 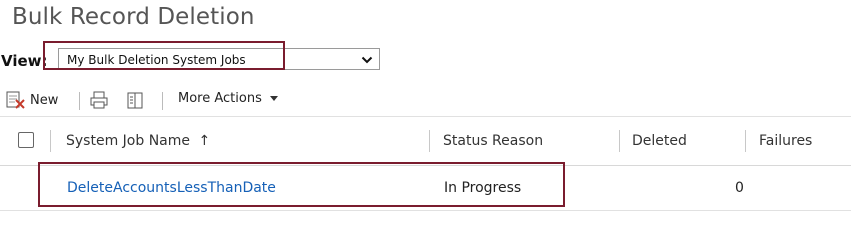 I want to click on column-header-deleted: Deleted, so click(x=659, y=141).